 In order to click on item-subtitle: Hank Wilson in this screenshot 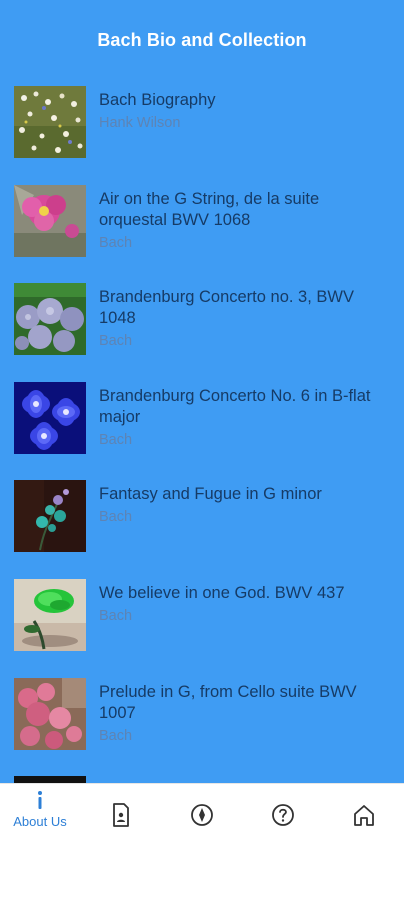, I will do `click(140, 123)`.